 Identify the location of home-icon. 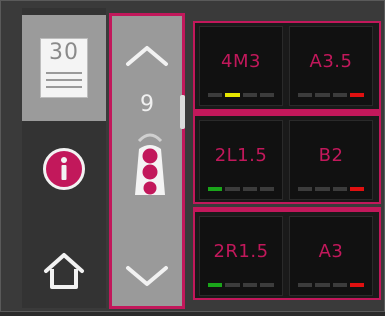
(64, 271).